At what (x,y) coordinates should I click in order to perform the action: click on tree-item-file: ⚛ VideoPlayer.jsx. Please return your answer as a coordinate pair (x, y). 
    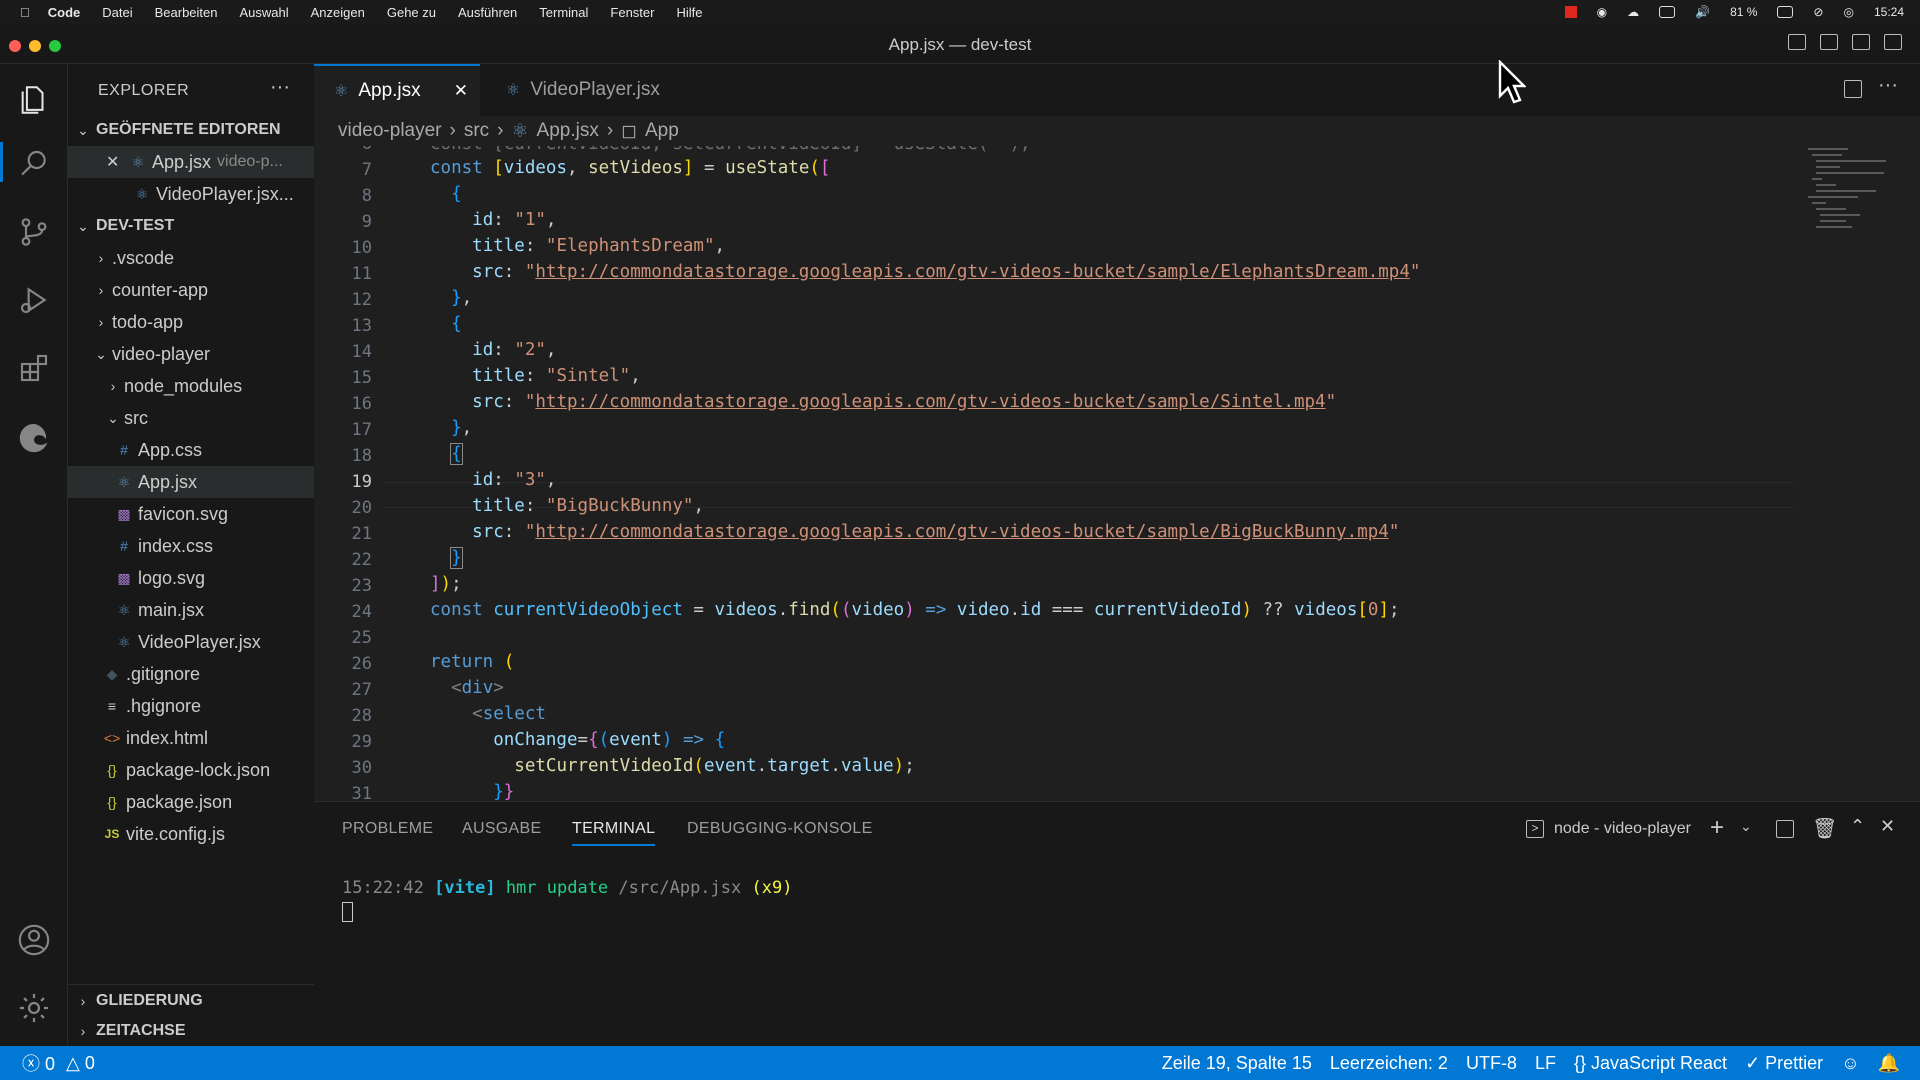
    Looking at the image, I should click on (191, 642).